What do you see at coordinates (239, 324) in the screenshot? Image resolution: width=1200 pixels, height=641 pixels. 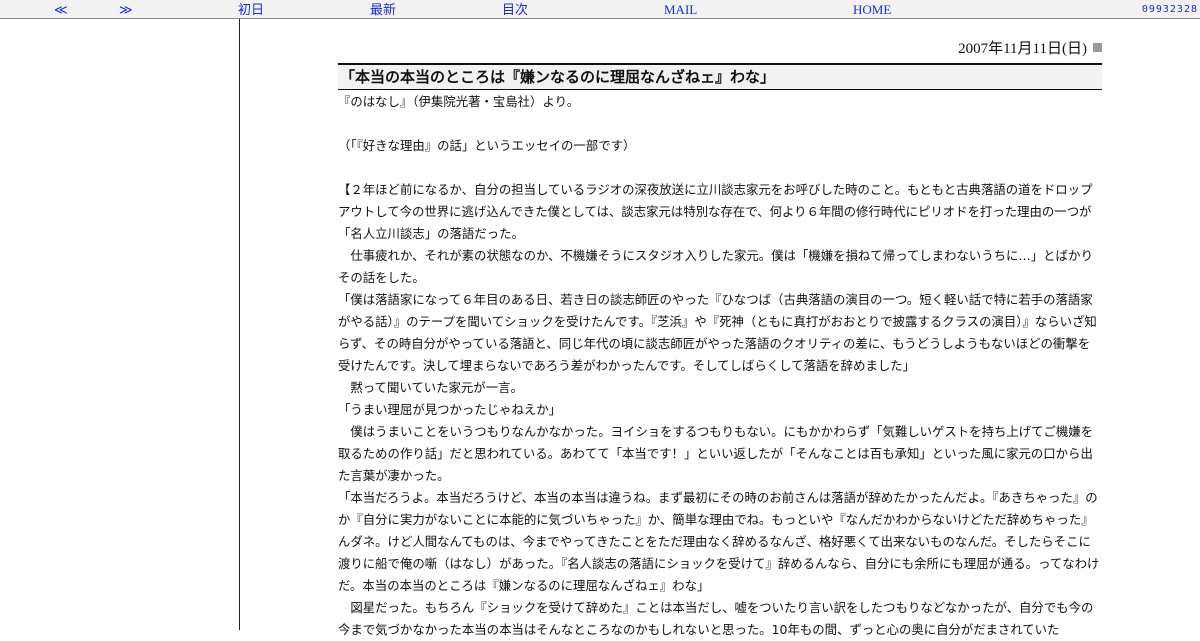 I see `sidebar-divider` at bounding box center [239, 324].